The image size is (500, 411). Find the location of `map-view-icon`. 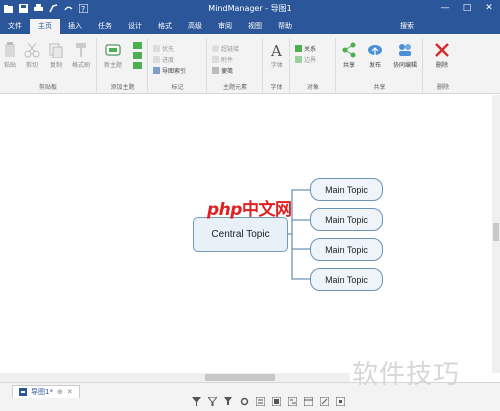

map-view-icon is located at coordinates (276, 401).